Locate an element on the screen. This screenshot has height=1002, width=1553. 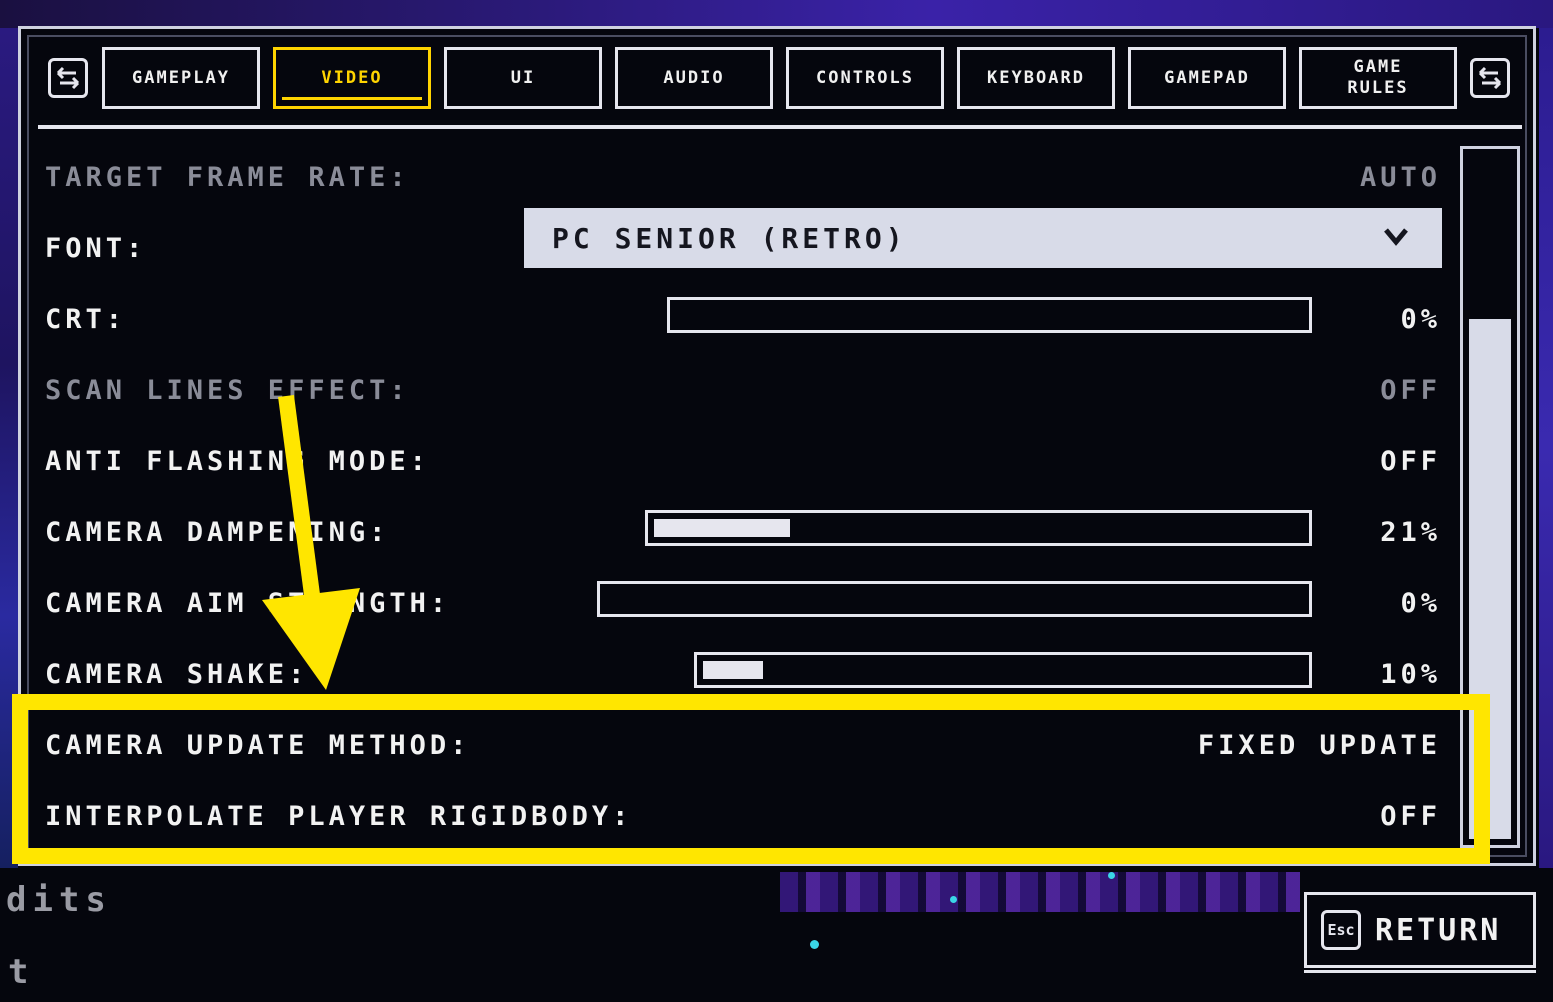
setting-label-target-frame-rate: TARGET FRAME RATE: is located at coordinates (227, 177).